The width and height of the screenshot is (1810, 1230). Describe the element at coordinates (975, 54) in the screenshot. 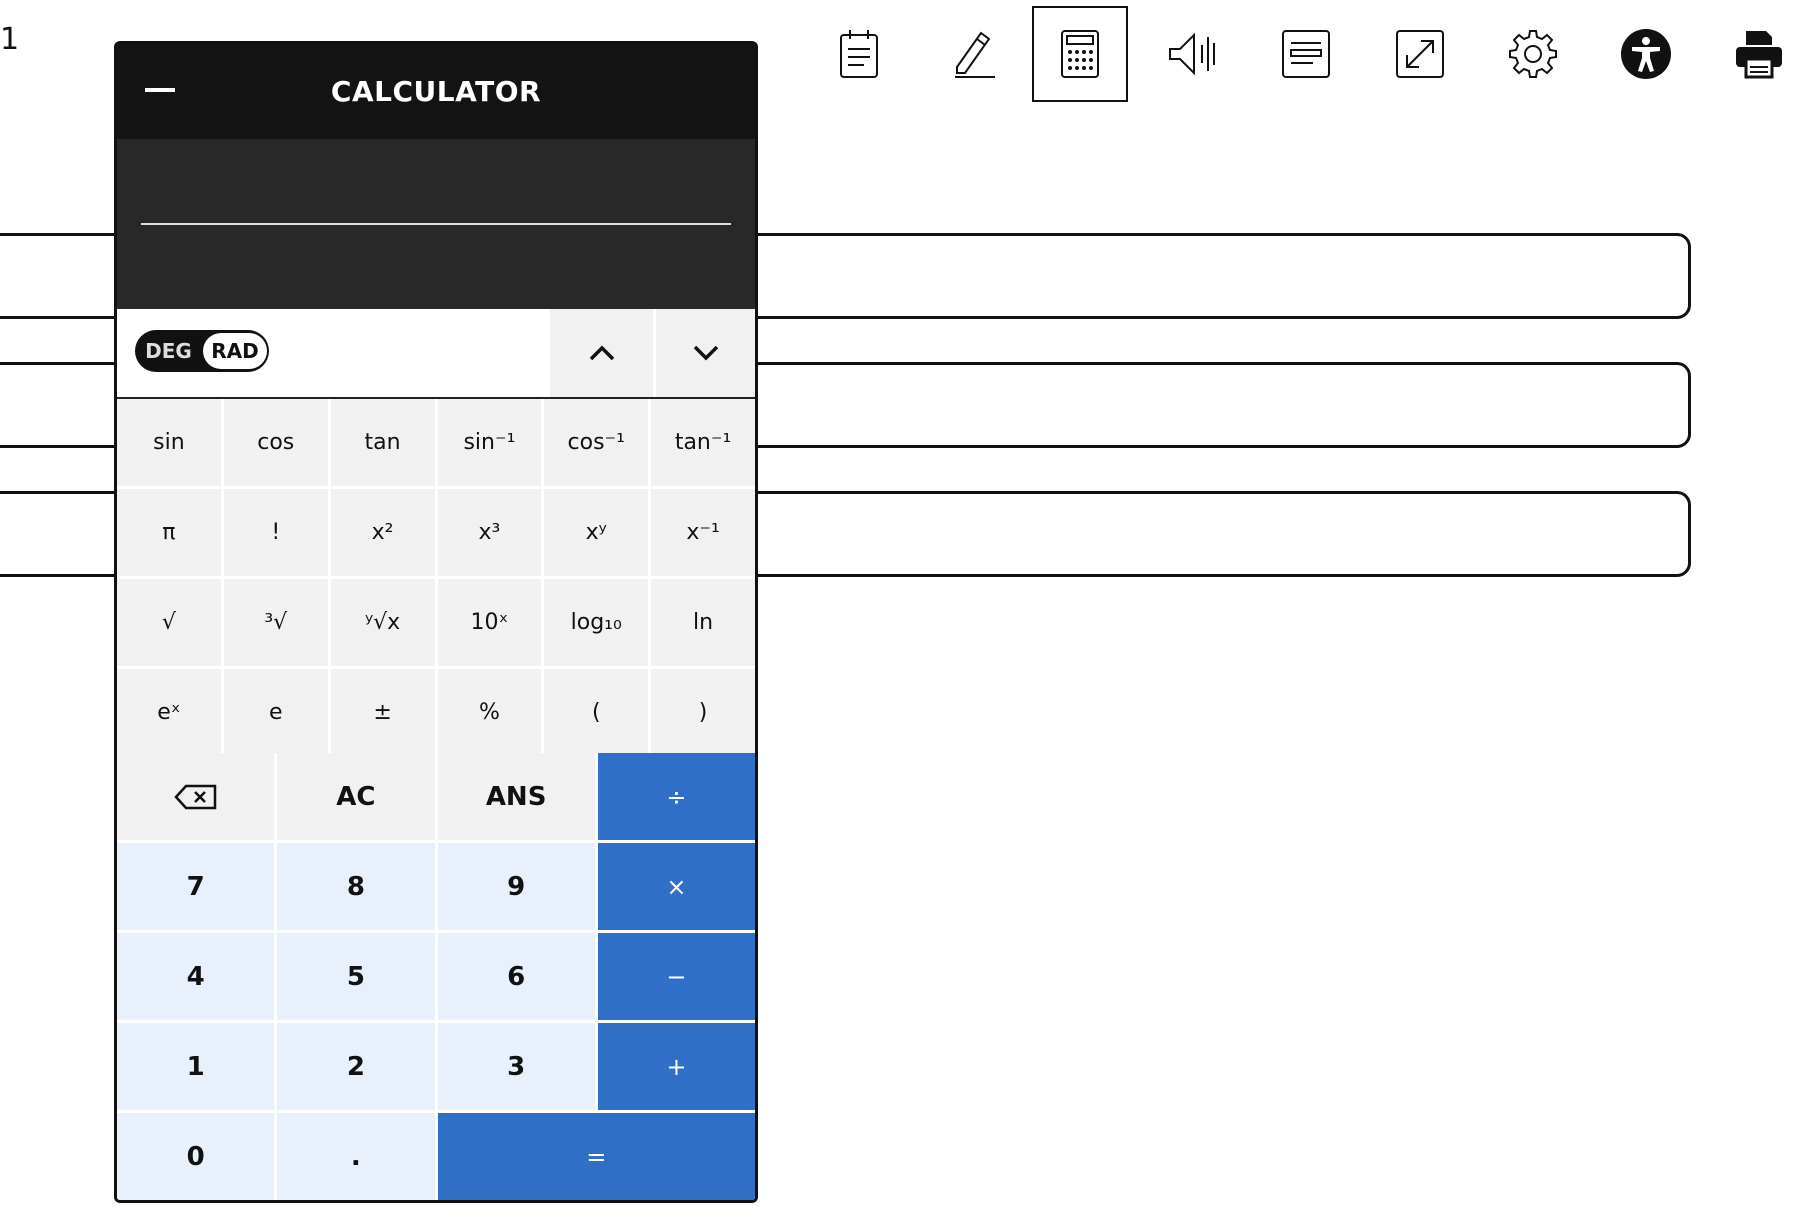

I see `highlighter-icon` at that location.